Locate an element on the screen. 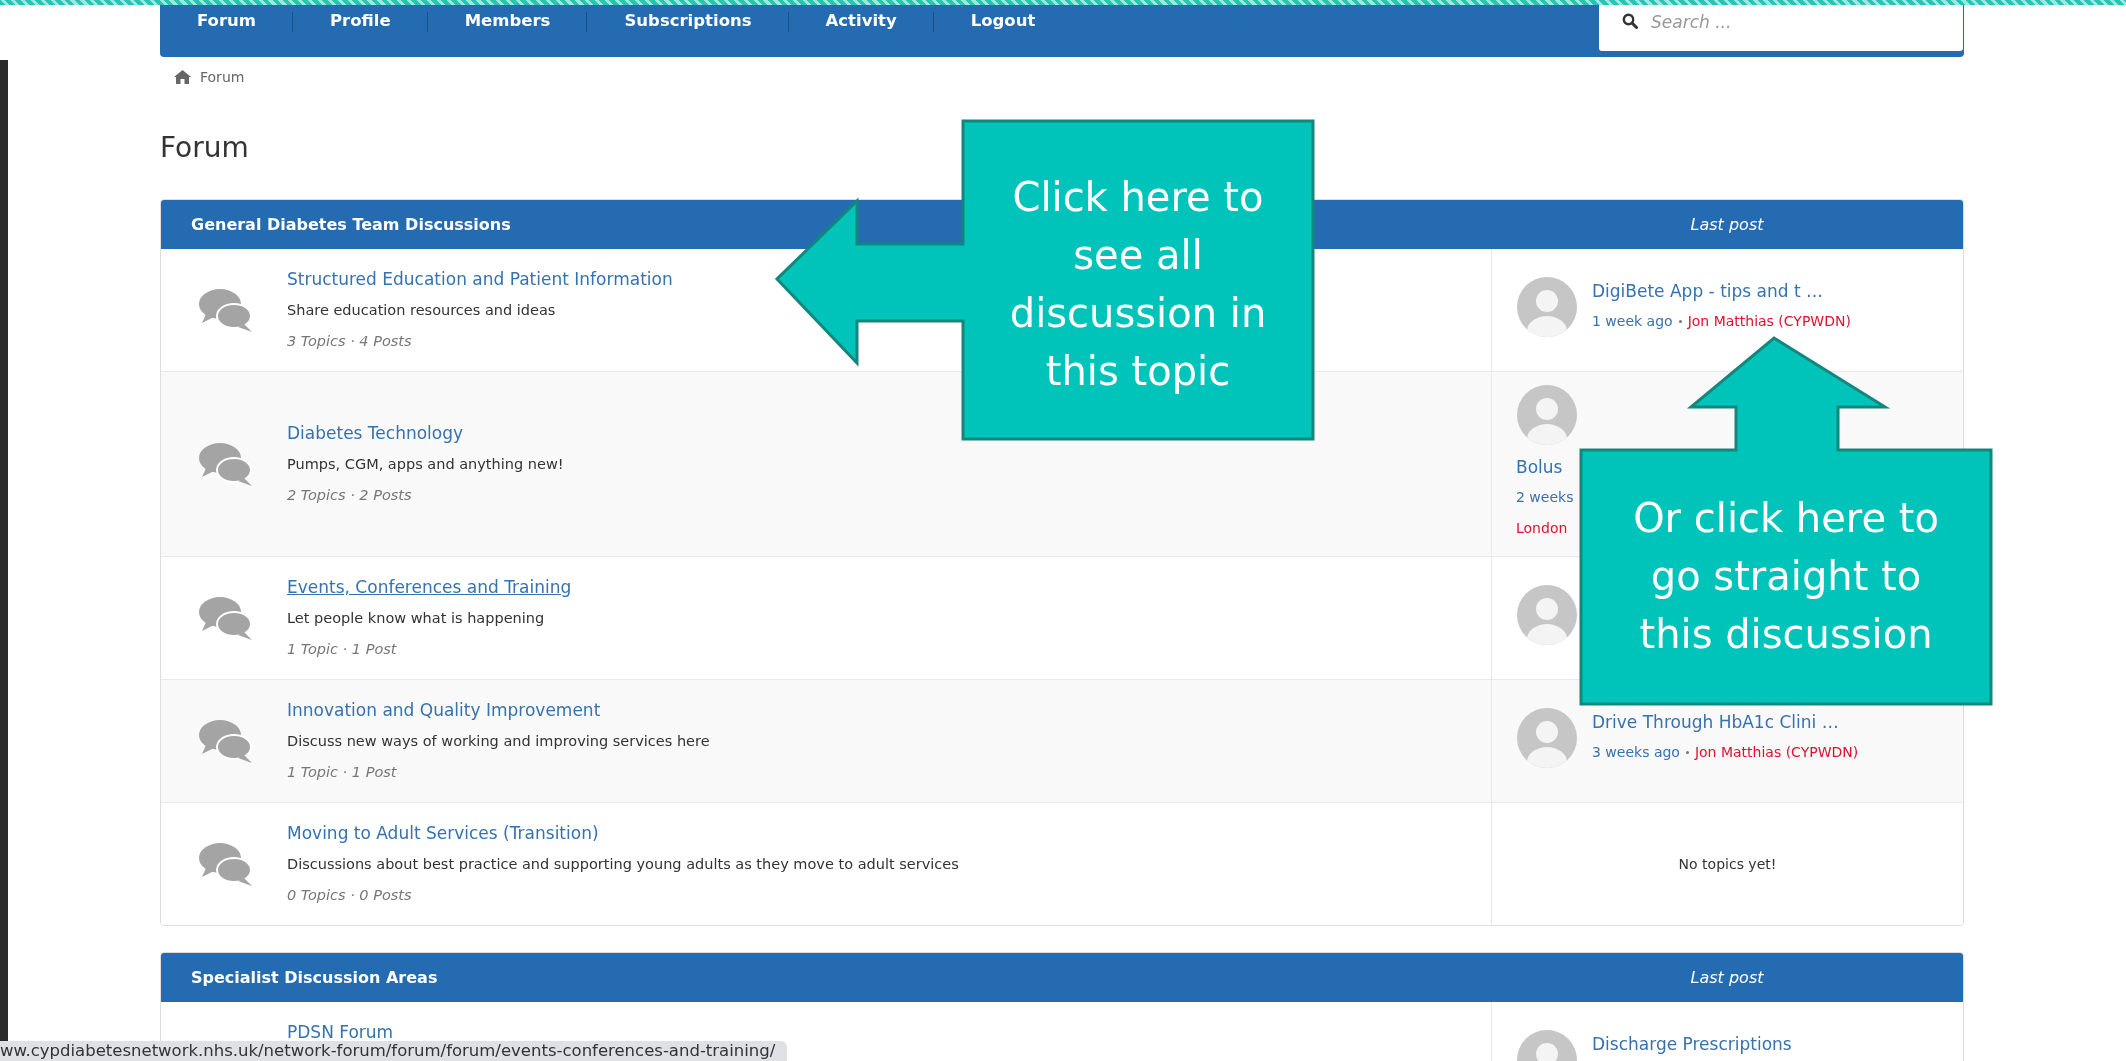 The width and height of the screenshot is (2126, 1061). author-link: London is located at coordinates (1545, 528).